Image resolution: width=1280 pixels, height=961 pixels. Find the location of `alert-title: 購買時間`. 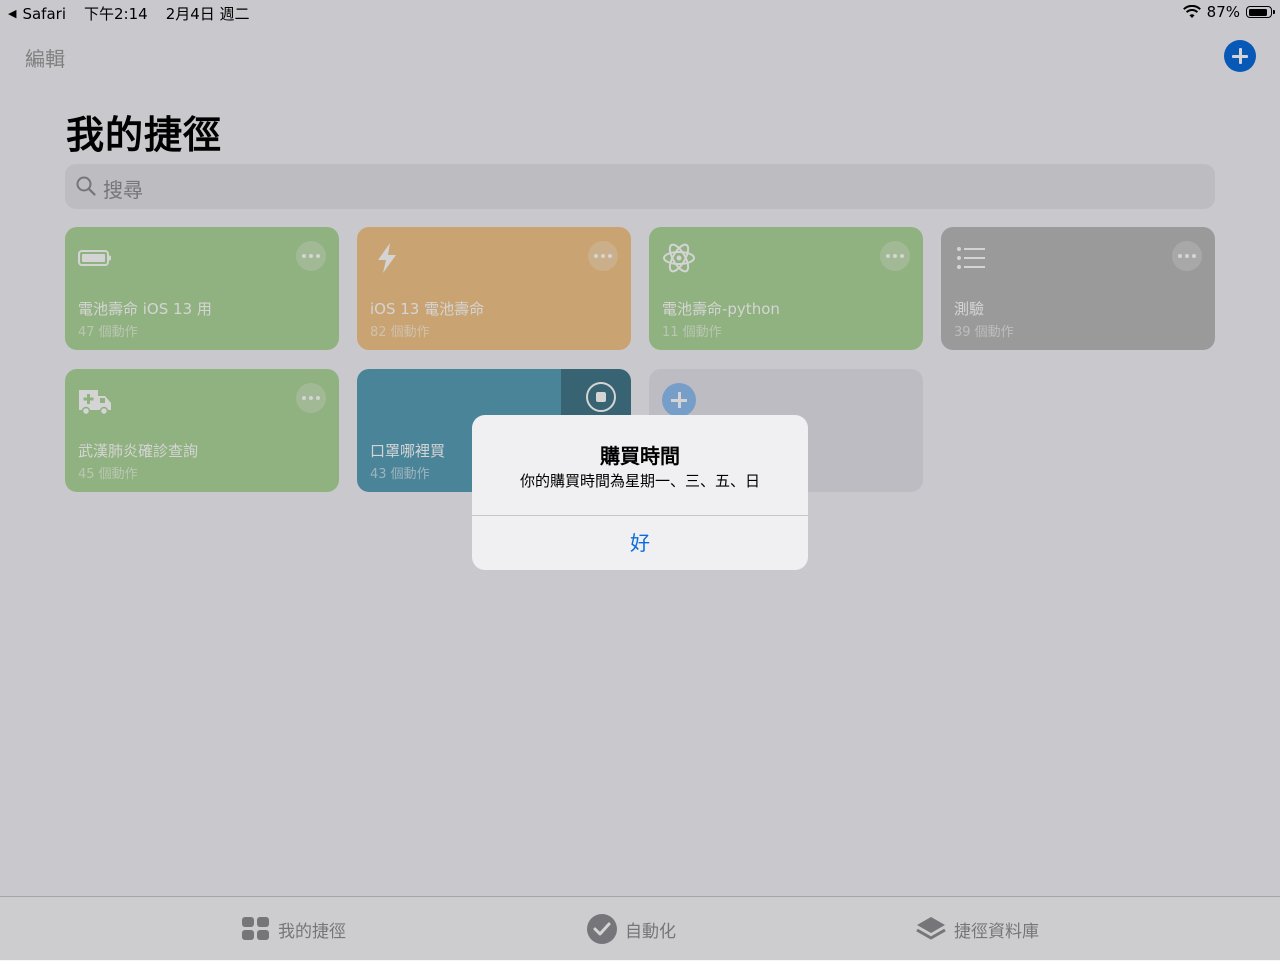

alert-title: 購買時間 is located at coordinates (640, 456).